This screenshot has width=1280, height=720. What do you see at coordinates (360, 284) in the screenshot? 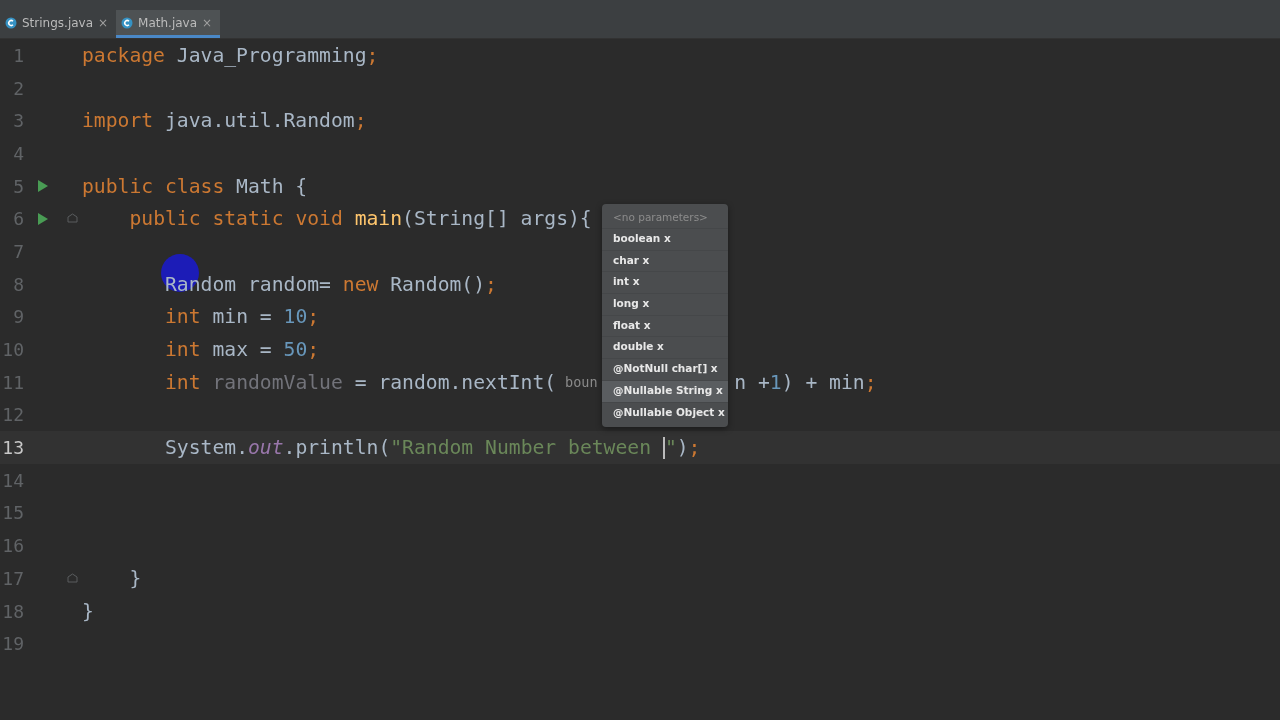
I see `code-token: new` at bounding box center [360, 284].